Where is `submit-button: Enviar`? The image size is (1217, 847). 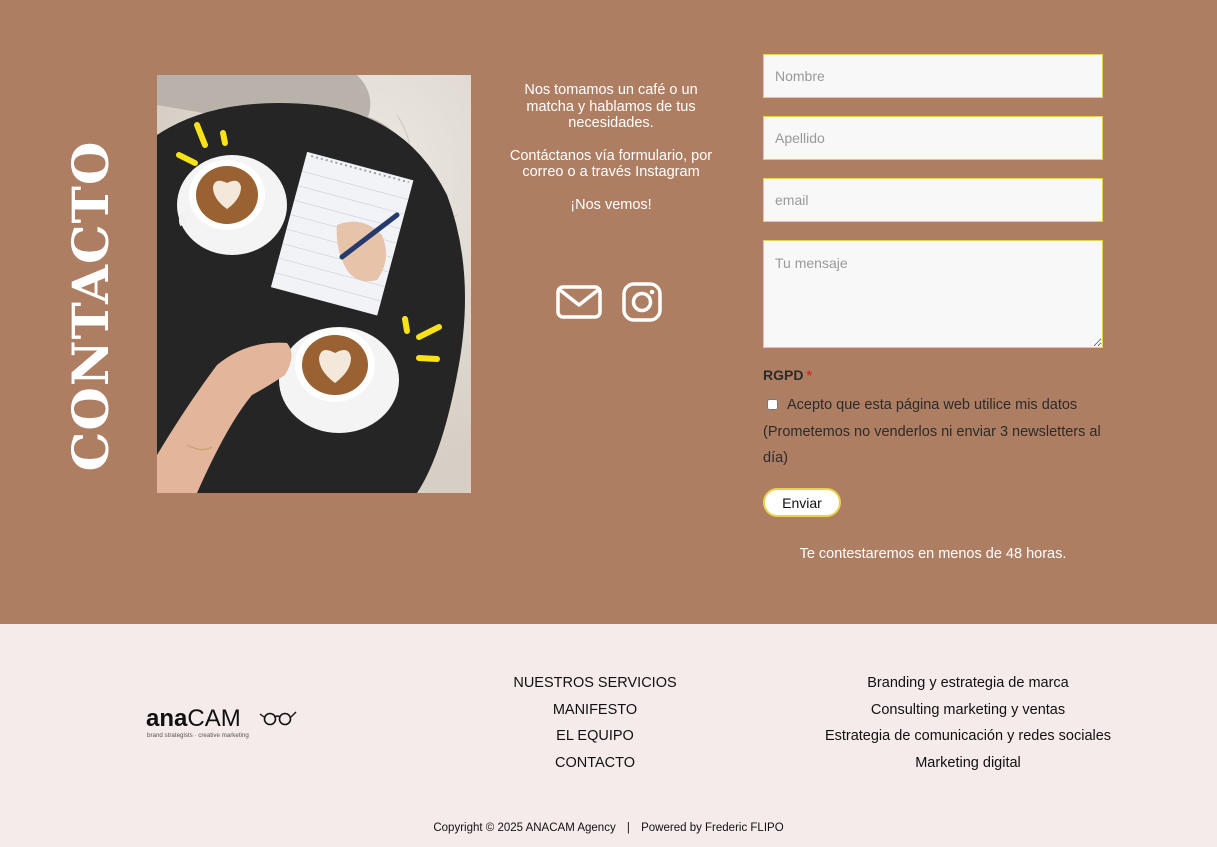
submit-button: Enviar is located at coordinates (802, 502).